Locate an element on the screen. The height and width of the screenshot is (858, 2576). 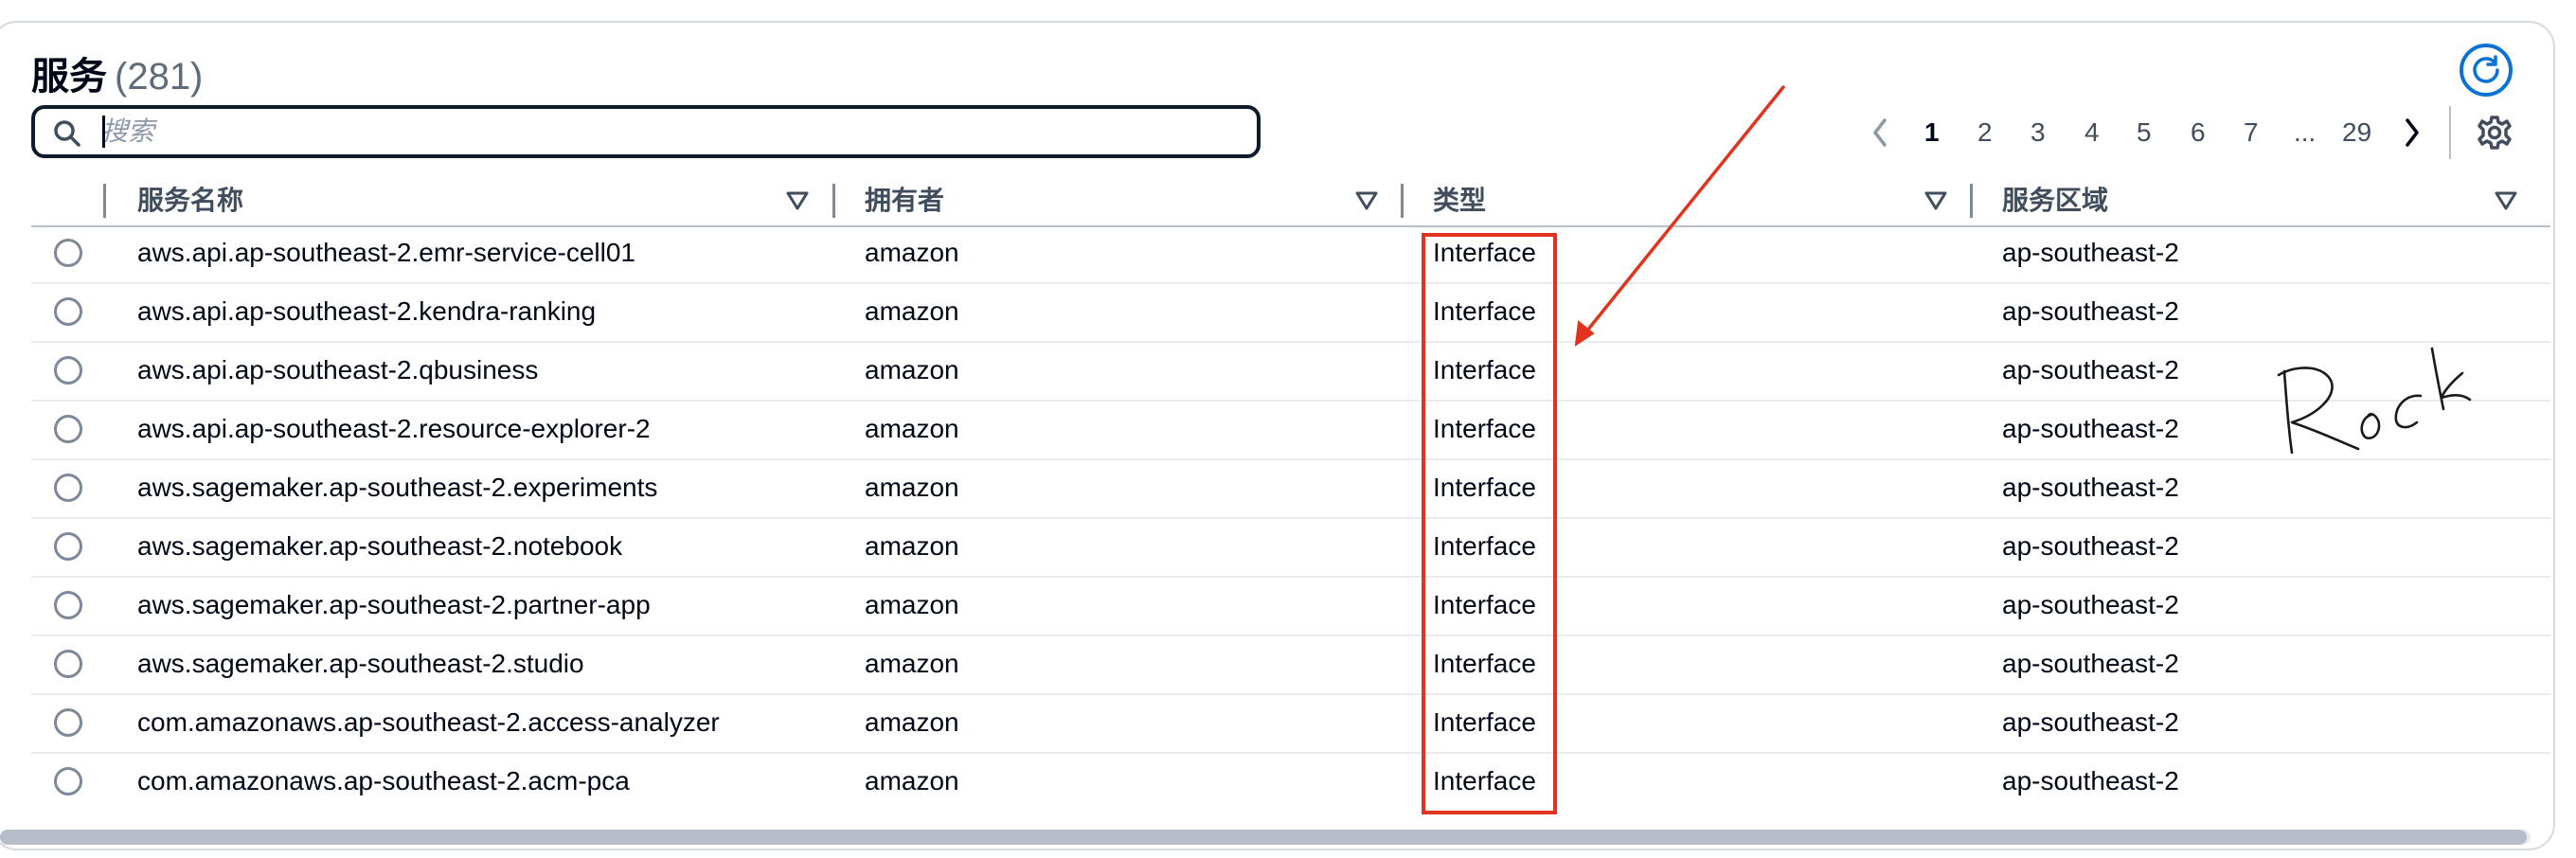
previous-page-button is located at coordinates (1880, 132).